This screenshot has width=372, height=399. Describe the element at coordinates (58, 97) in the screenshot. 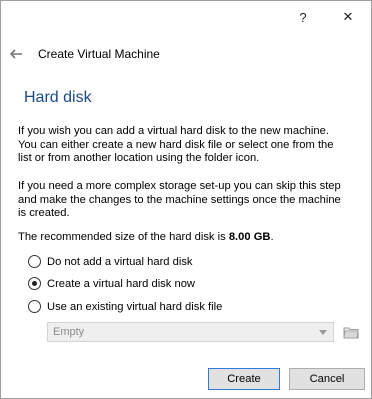

I see `page-title: Hard disk` at that location.